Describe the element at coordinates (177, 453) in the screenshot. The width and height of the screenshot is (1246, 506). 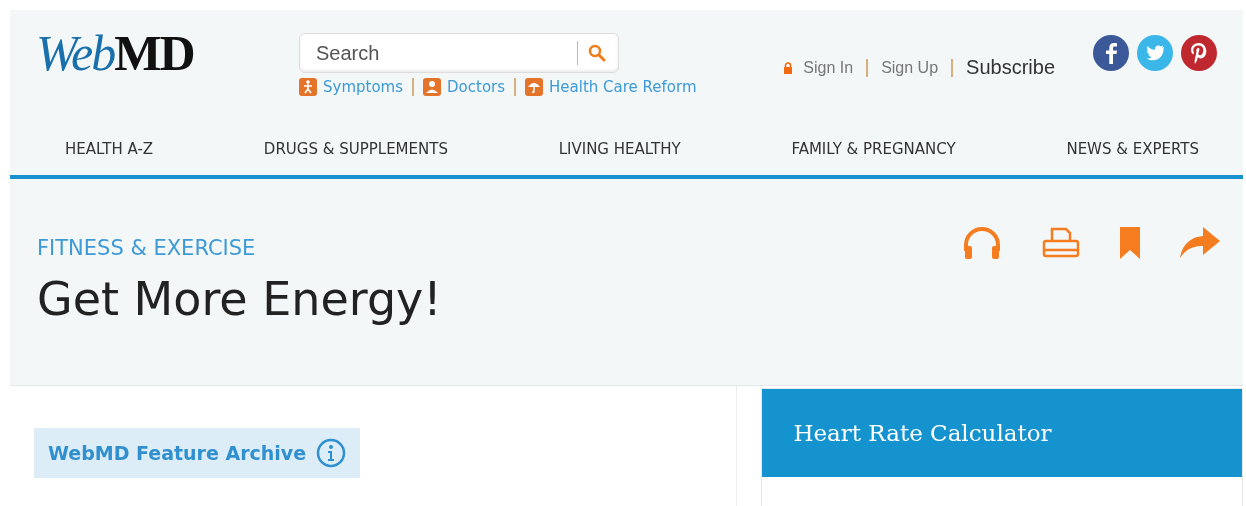
I see `archive-title: WebMD Feature Archive` at that location.